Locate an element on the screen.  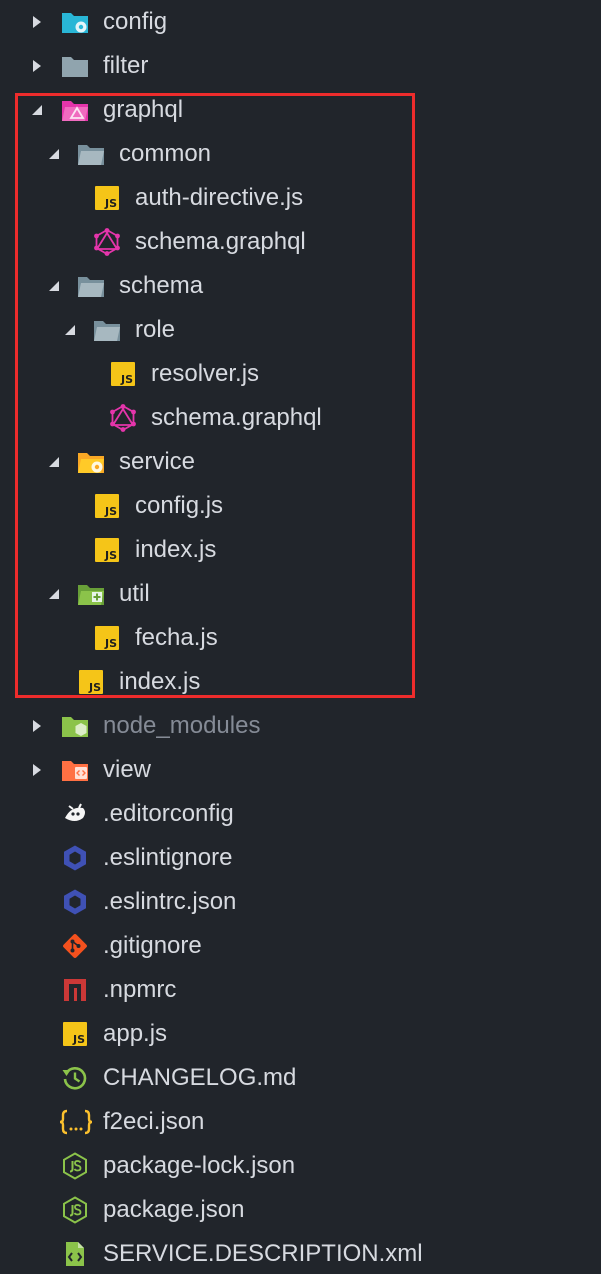
tree-item-label: service is located at coordinates (157, 461).